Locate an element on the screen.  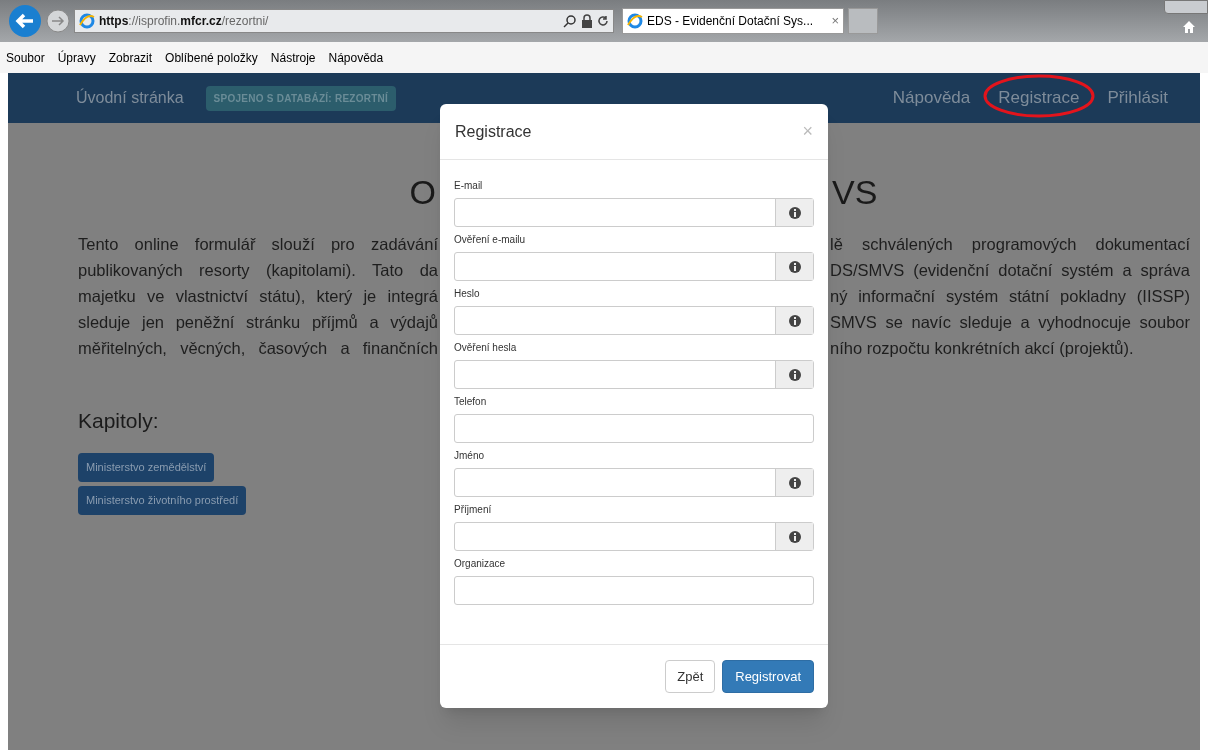
paragraph-line: DS/SMVS (evidenční dotační systém a správa is located at coordinates (1009, 270).